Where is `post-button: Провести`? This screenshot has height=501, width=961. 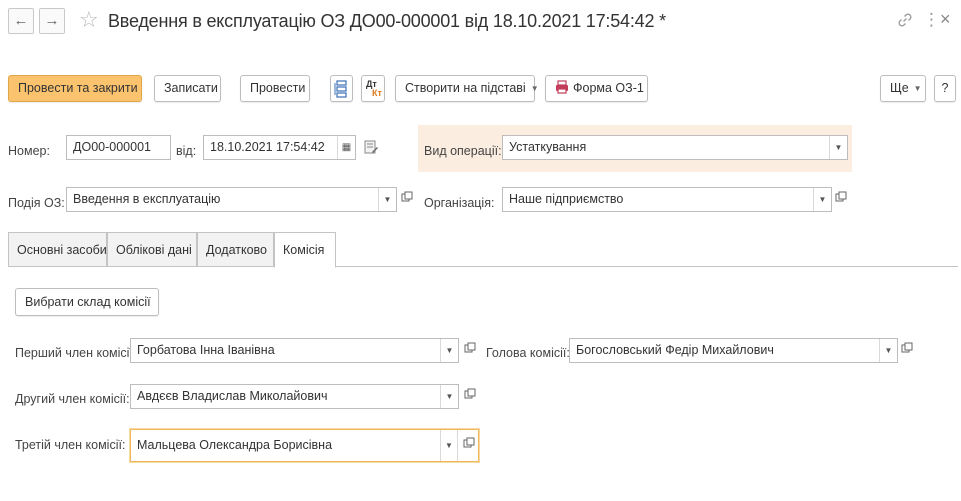 post-button: Провести is located at coordinates (275, 88).